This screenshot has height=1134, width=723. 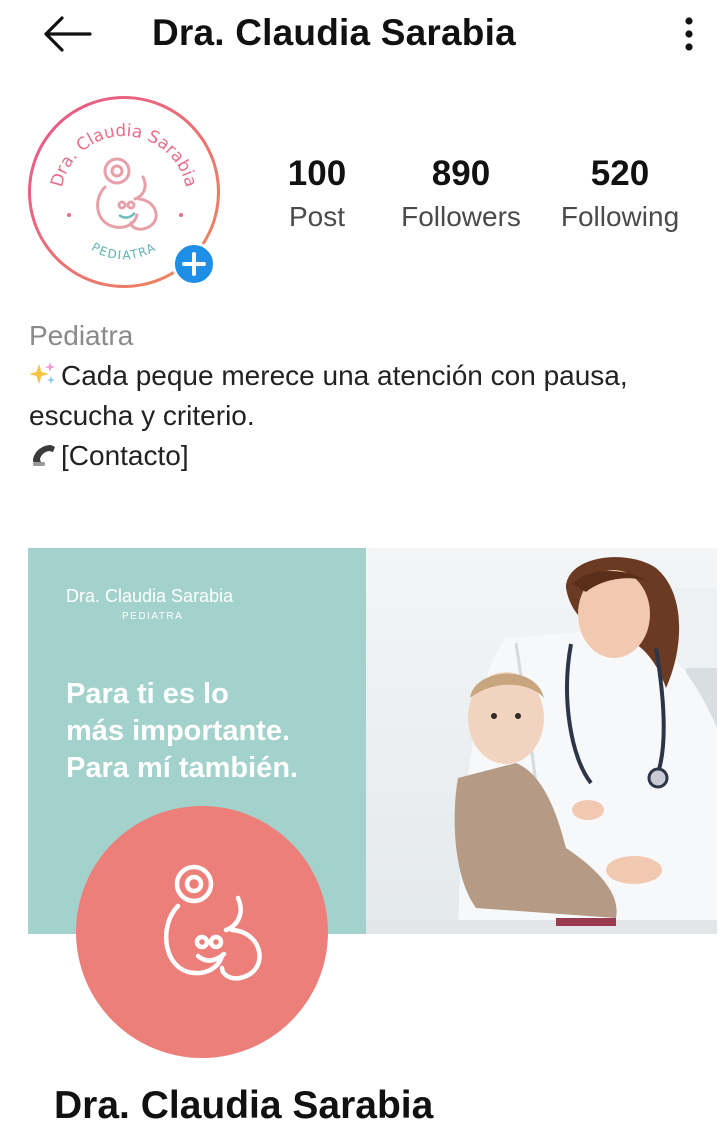 I want to click on page-title: Dra. Claudia Sarabia, so click(x=334, y=32).